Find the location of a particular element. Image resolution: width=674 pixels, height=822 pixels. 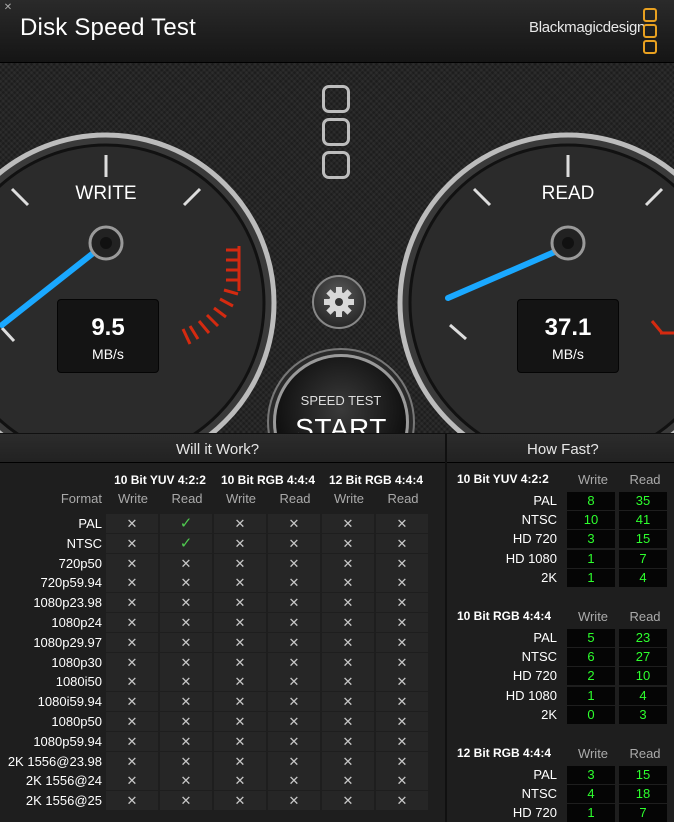

fps-read-value: 18 is located at coordinates (643, 794).